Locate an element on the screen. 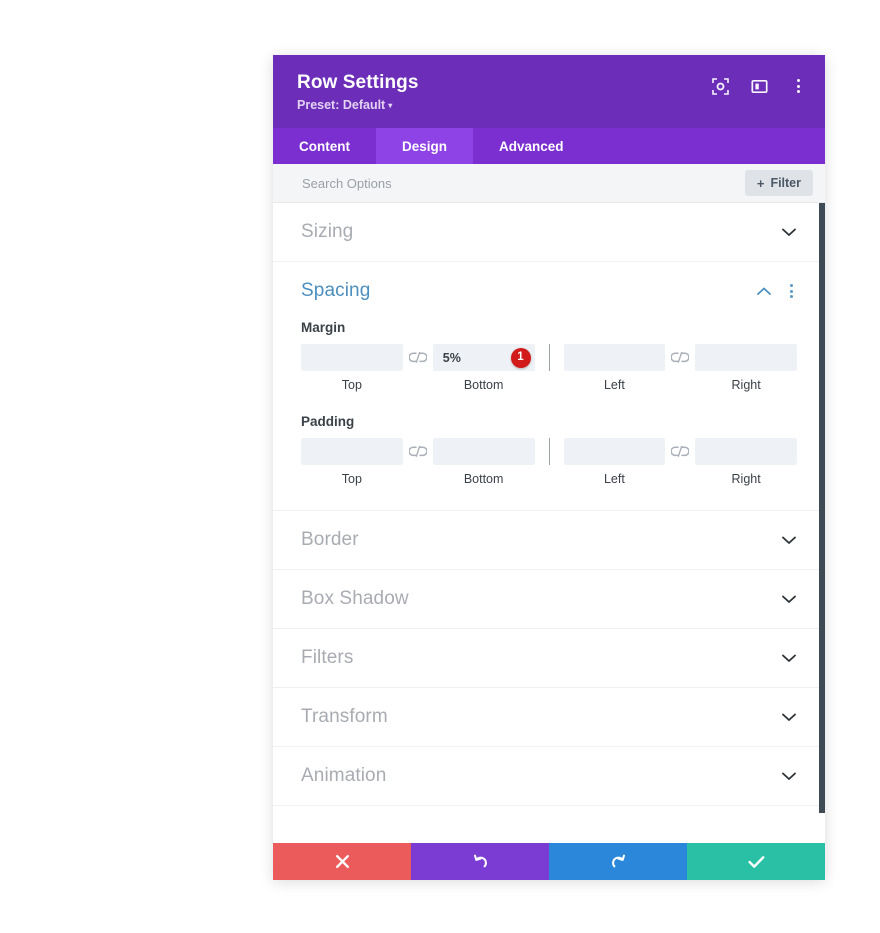  section-box-shadow-header: Box Shadow is located at coordinates (549, 599).